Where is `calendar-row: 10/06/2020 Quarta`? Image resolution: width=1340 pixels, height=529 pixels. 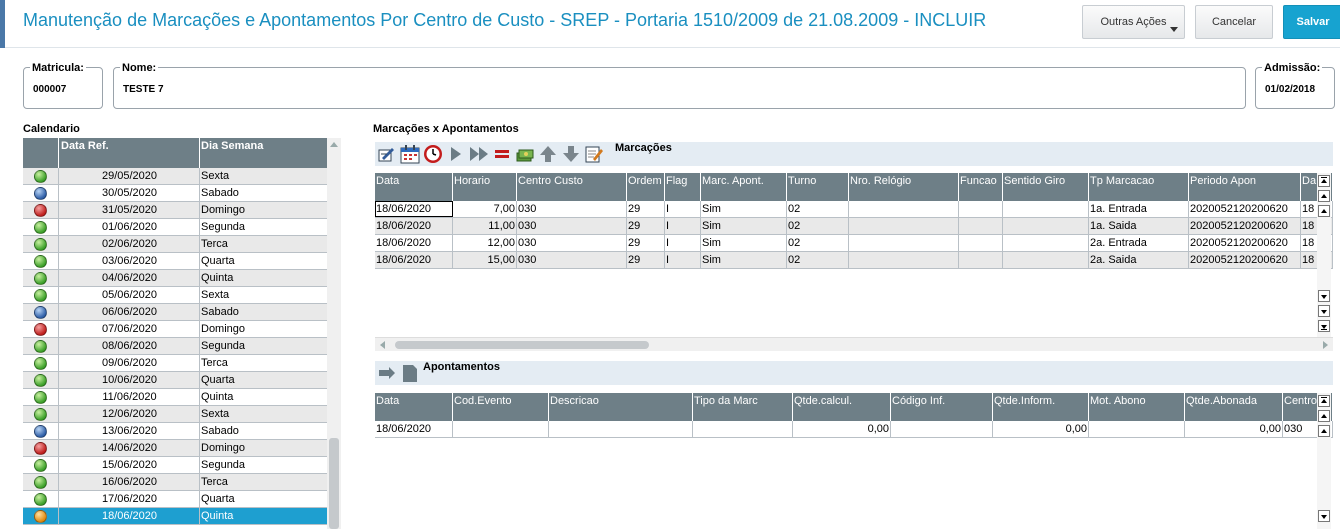
calendar-row: 10/06/2020 Quarta is located at coordinates (175, 380).